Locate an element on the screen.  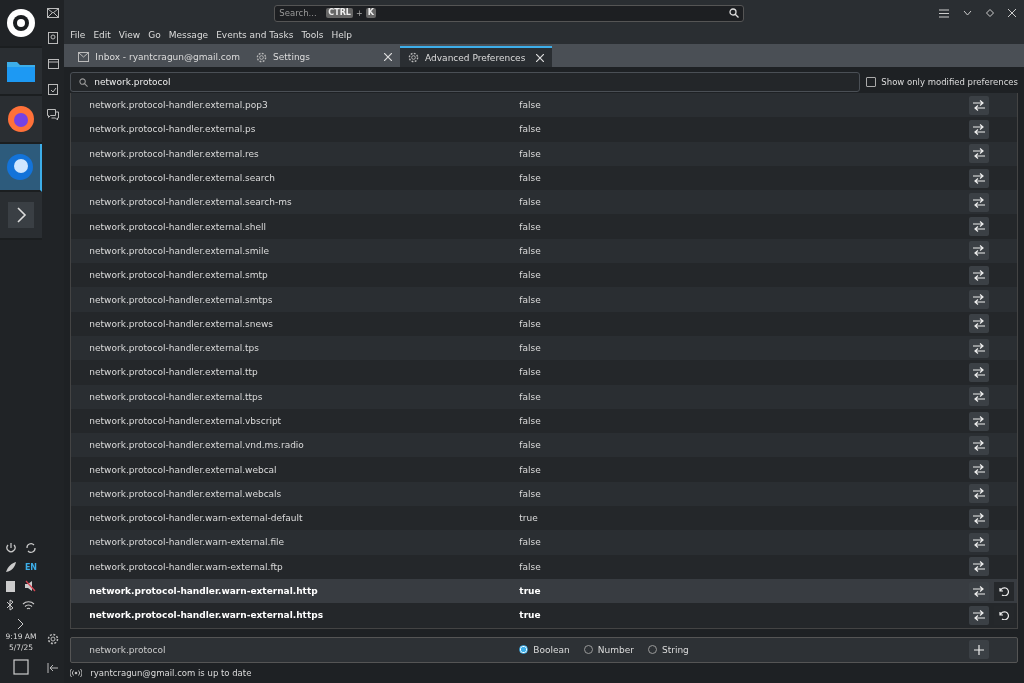
wifi-icon is located at coordinates (29, 605).